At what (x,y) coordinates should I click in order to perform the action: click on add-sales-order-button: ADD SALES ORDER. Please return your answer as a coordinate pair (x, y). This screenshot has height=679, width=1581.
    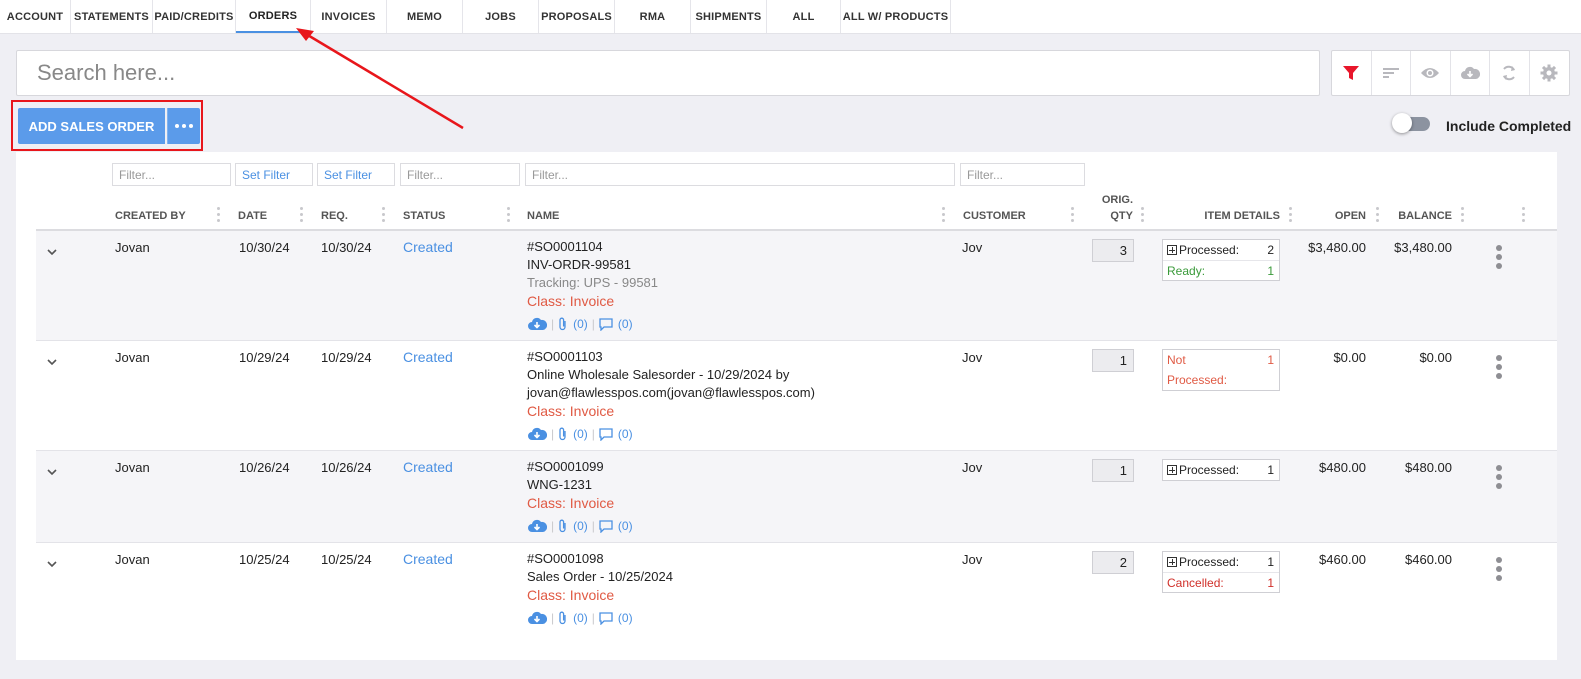
    Looking at the image, I should click on (91, 126).